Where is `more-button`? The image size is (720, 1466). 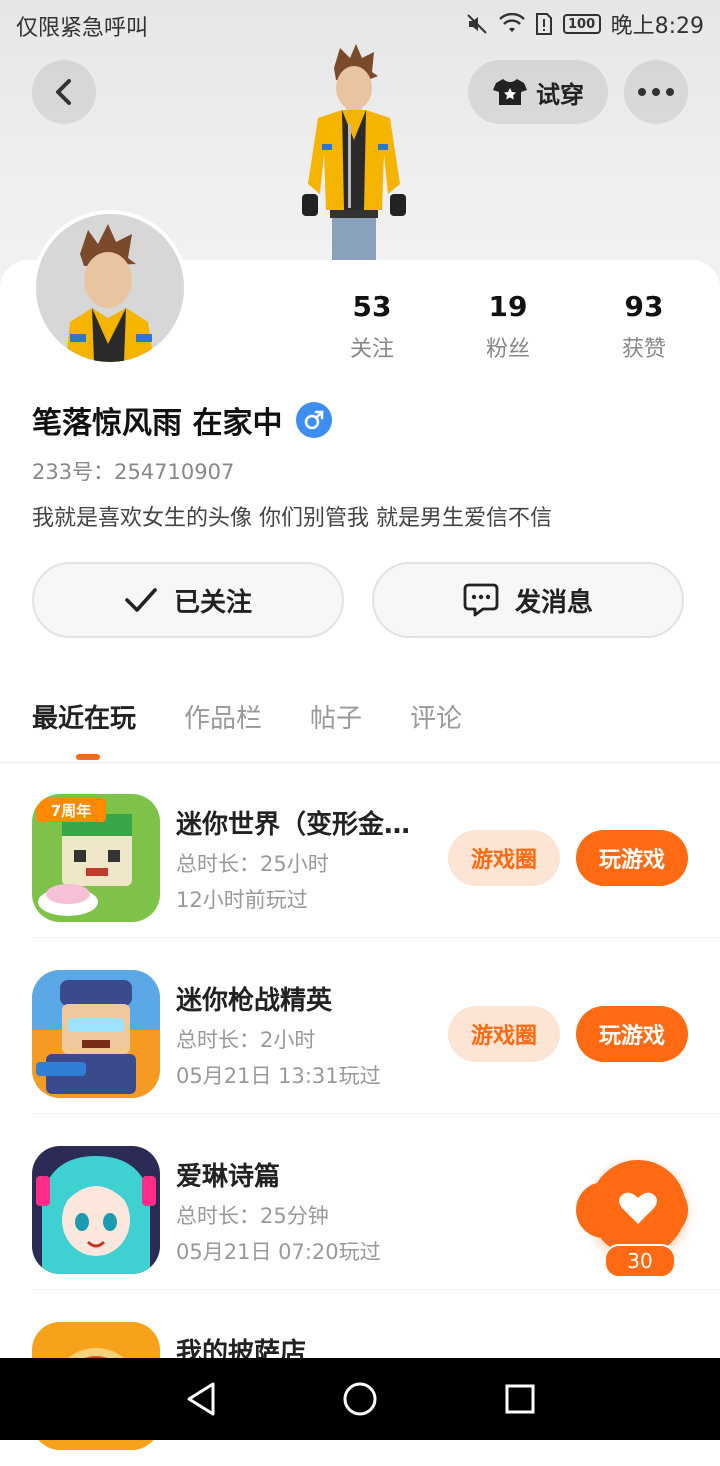
more-button is located at coordinates (656, 92).